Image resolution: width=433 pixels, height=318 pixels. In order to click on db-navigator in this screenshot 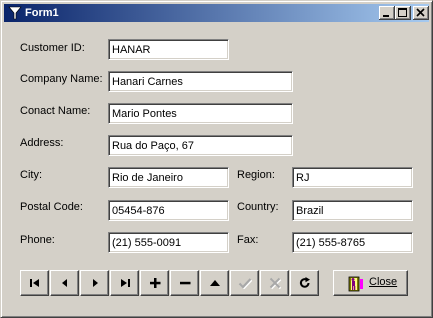, I will do `click(170, 283)`.